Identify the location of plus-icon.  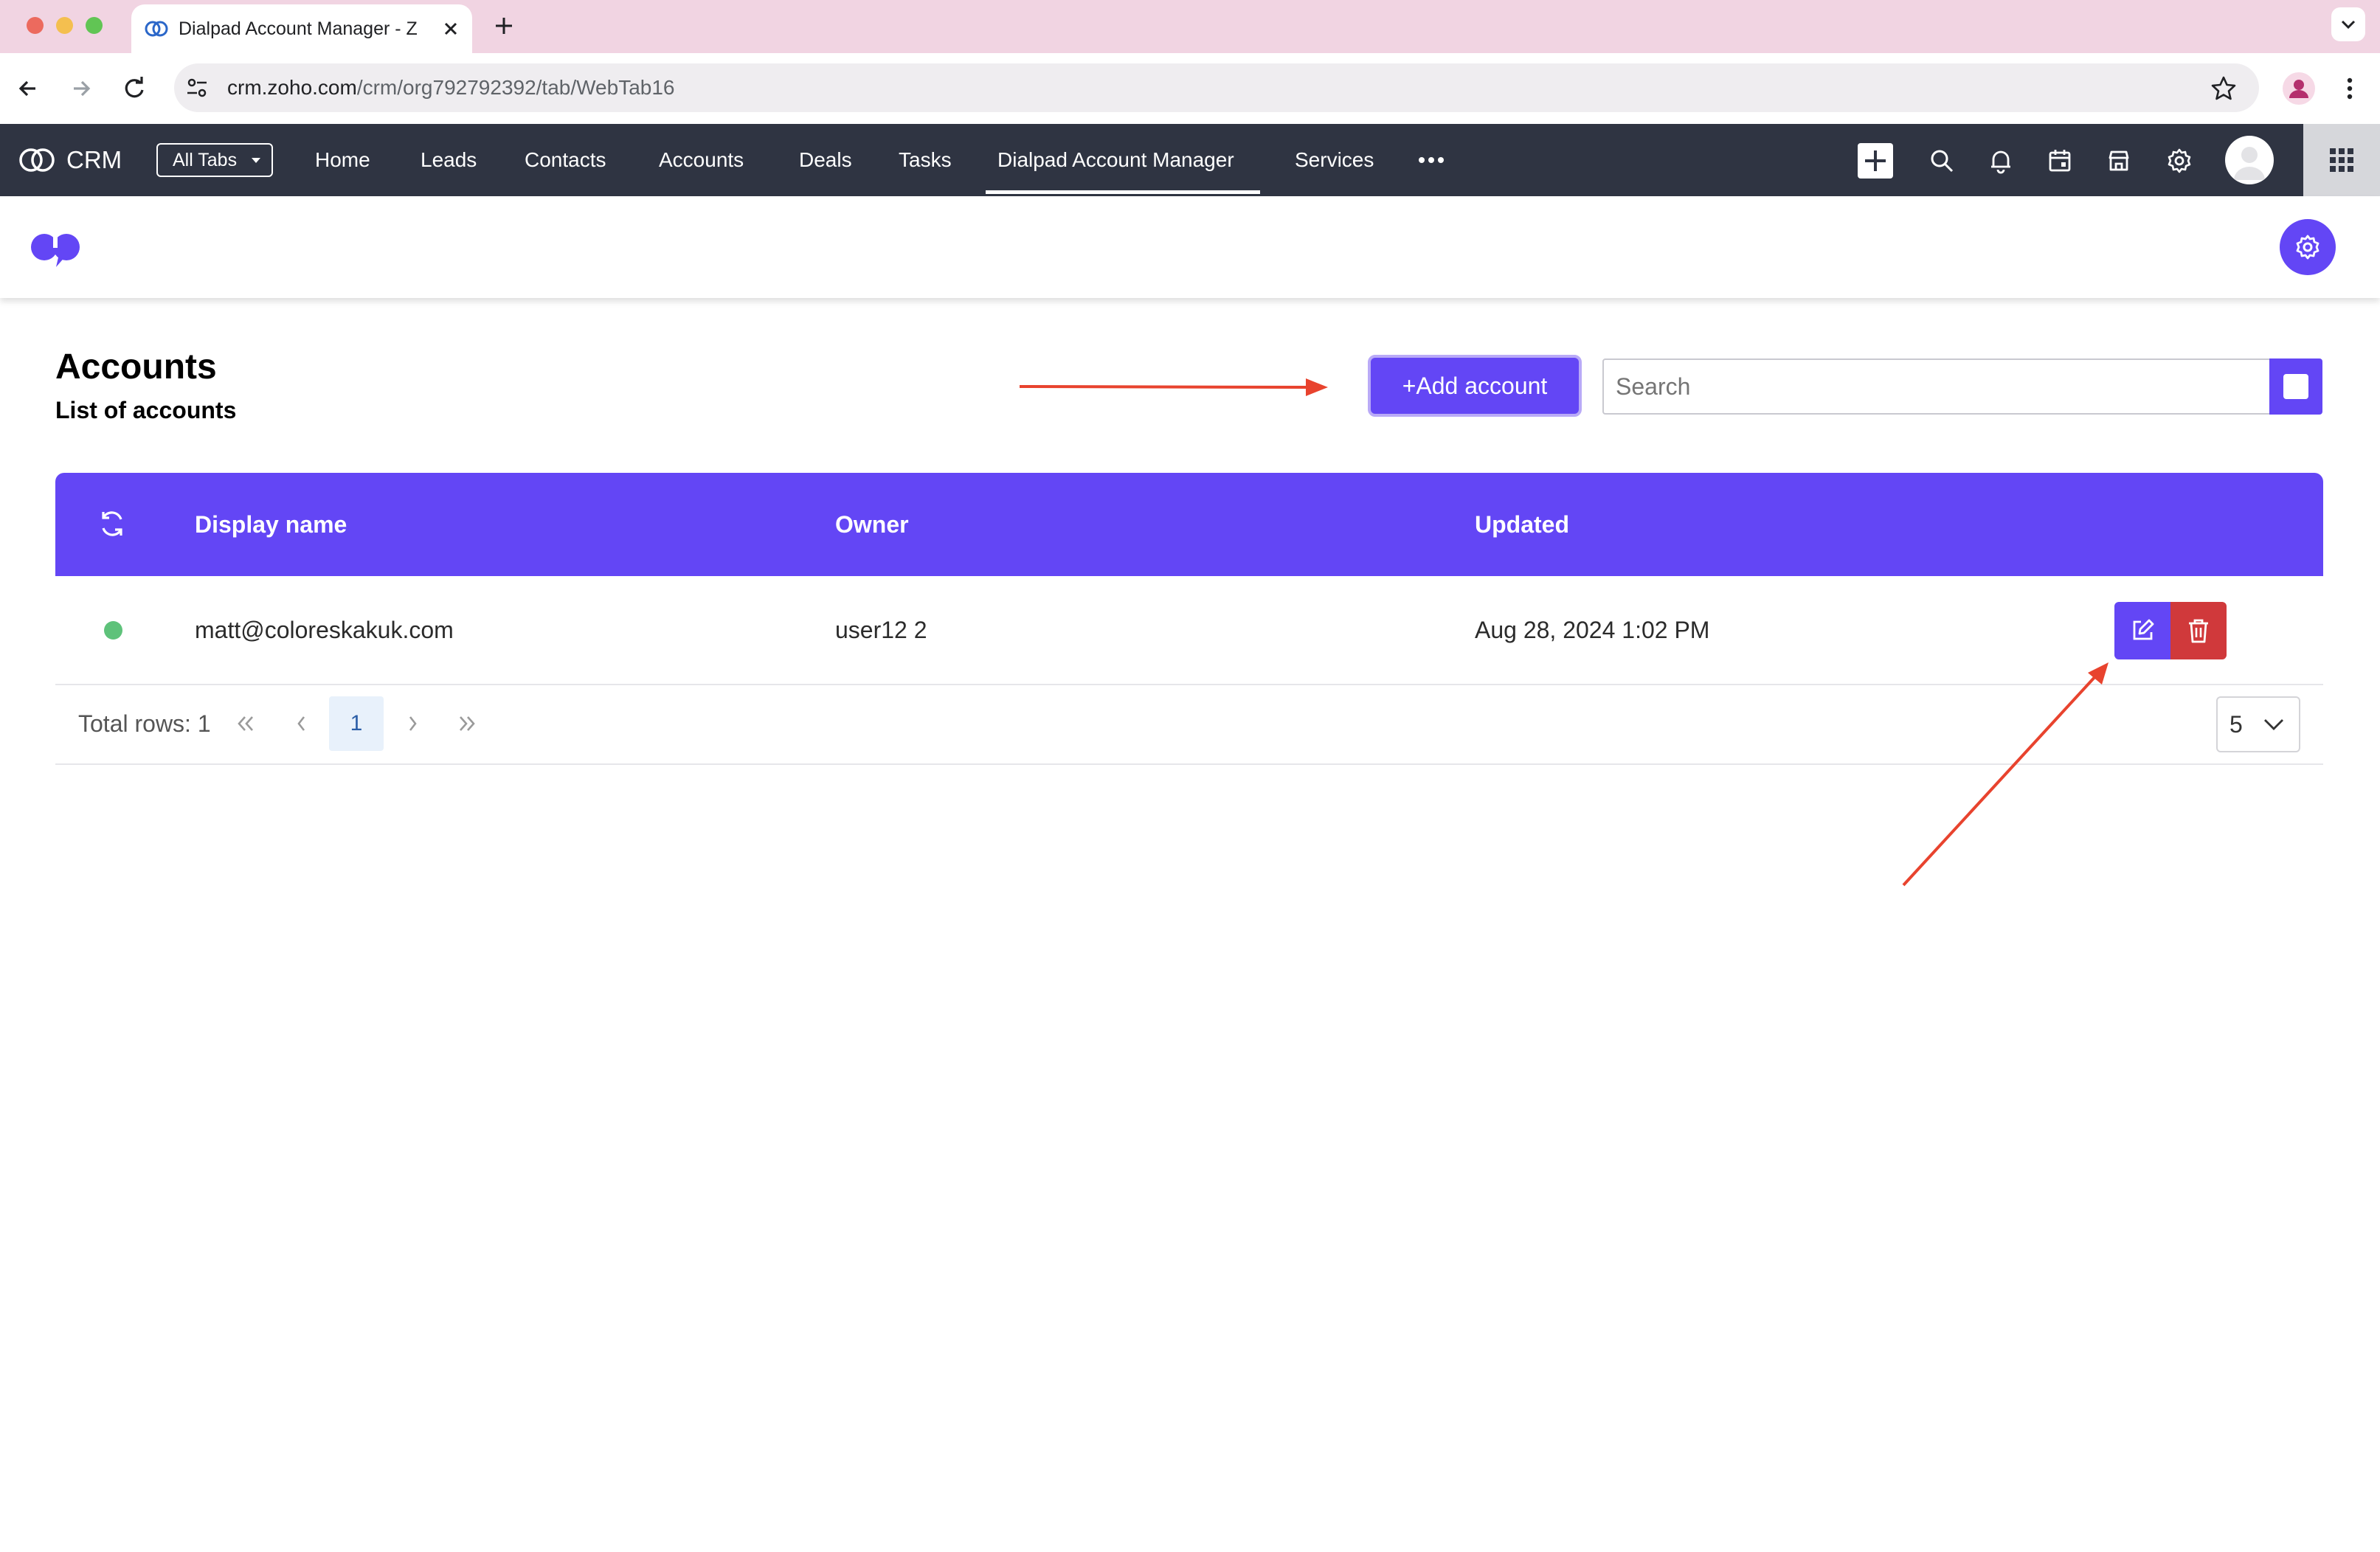
(1875, 160).